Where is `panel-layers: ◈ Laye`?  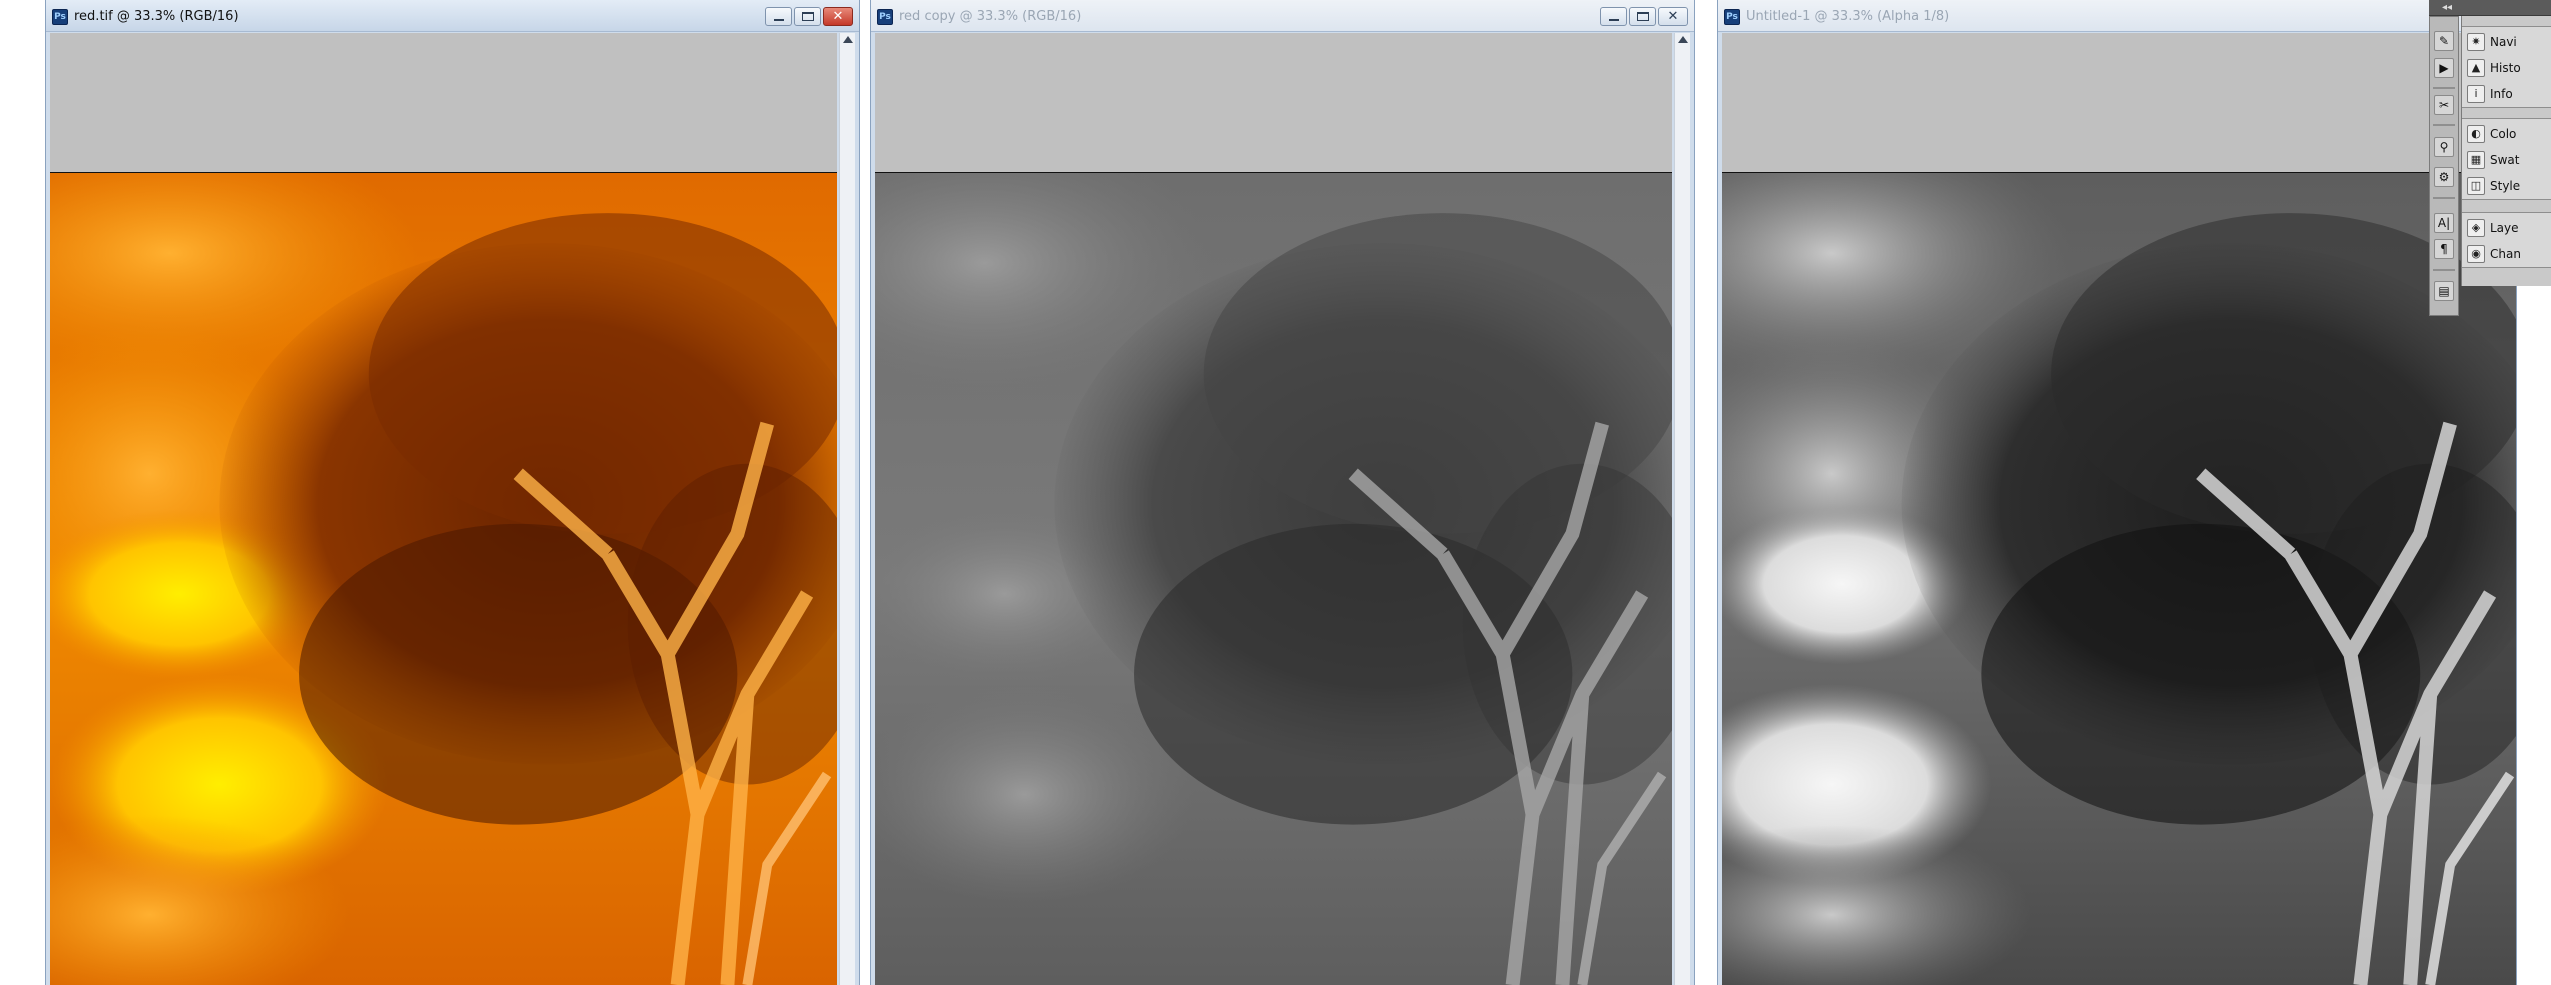 panel-layers: ◈ Laye is located at coordinates (2506, 228).